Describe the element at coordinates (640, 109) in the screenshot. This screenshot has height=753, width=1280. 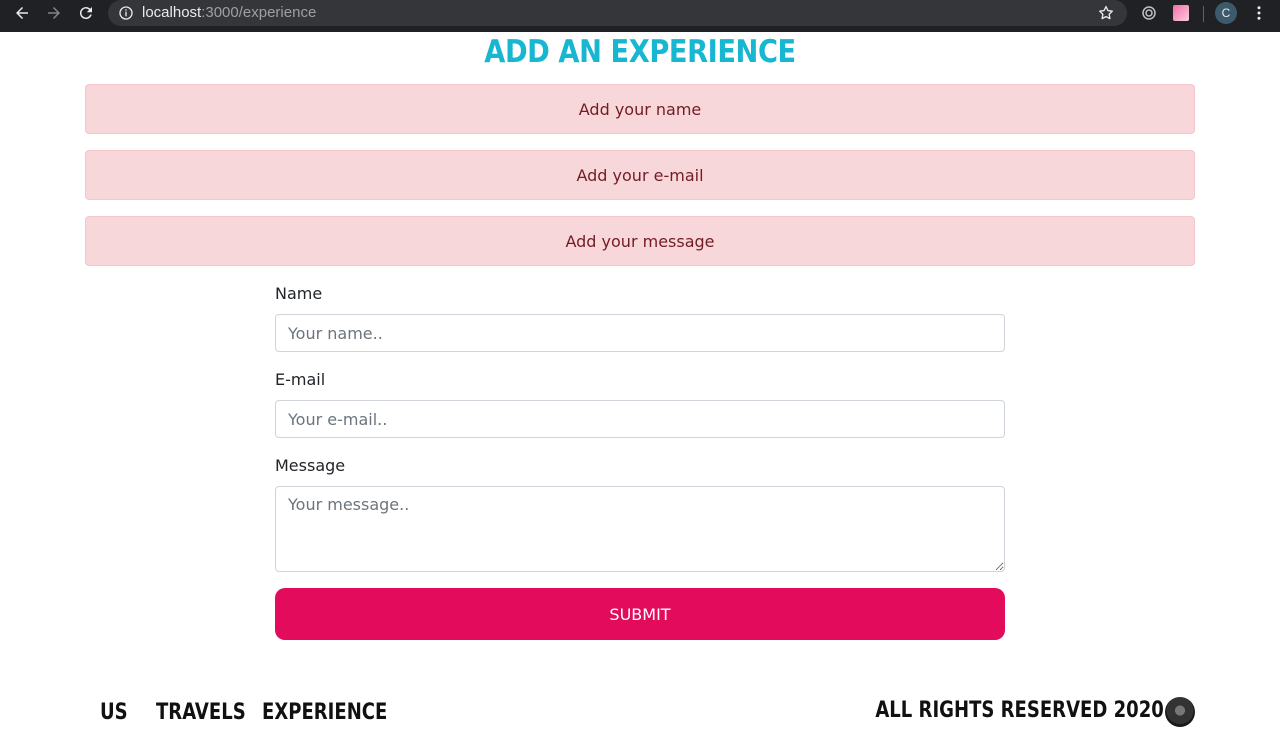
I see `name-error-alert: Add your name` at that location.